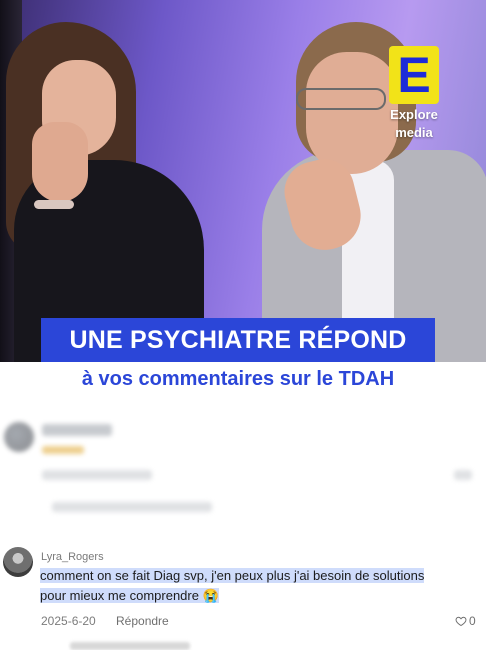  What do you see at coordinates (414, 132) in the screenshot?
I see `logo-line-2: media` at bounding box center [414, 132].